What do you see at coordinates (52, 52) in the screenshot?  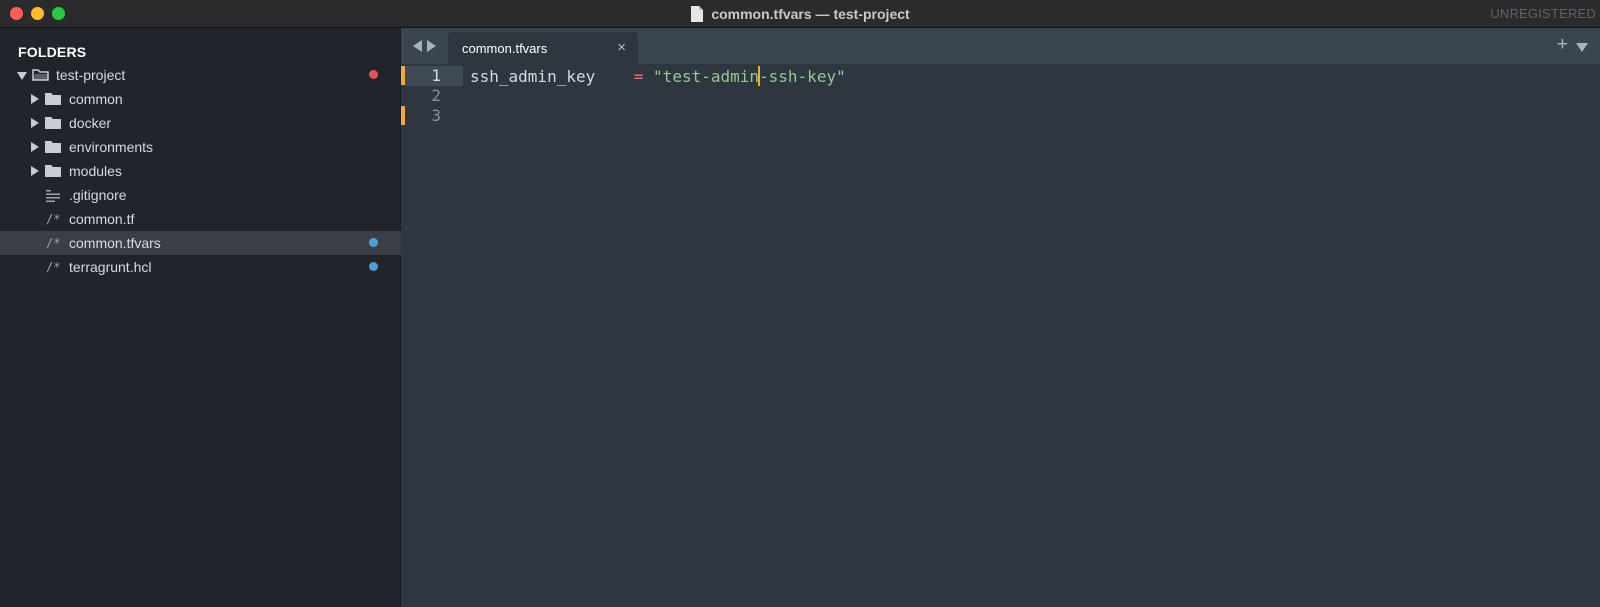 I see `folders-header: FOLDERS` at bounding box center [52, 52].